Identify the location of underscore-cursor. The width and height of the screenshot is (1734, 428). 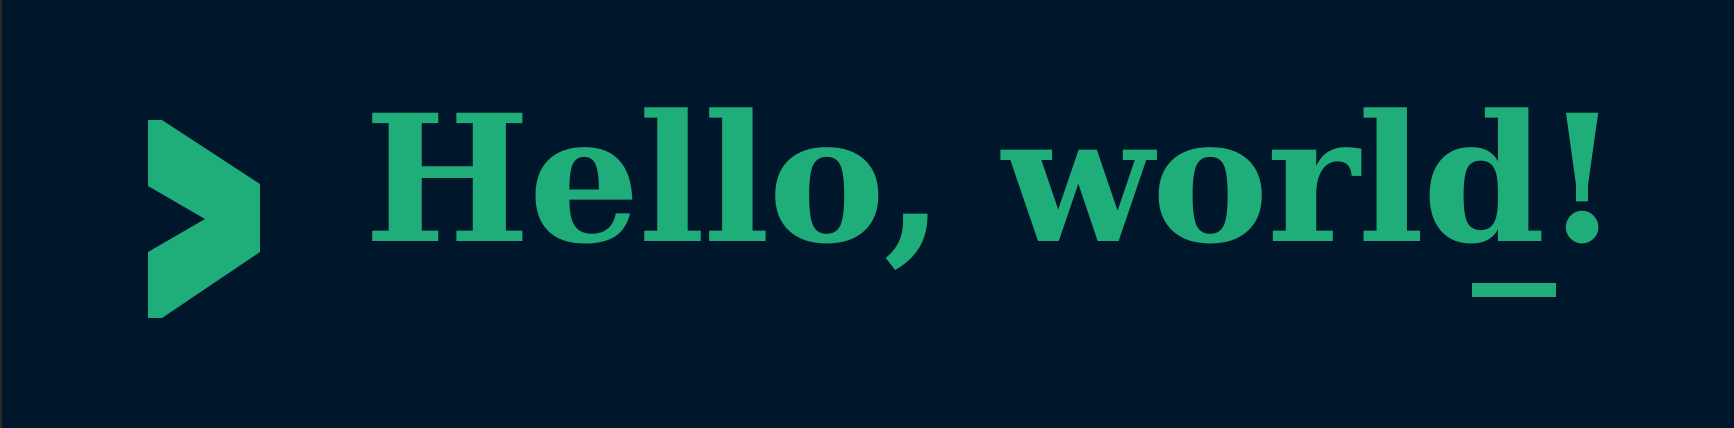
(1514, 290).